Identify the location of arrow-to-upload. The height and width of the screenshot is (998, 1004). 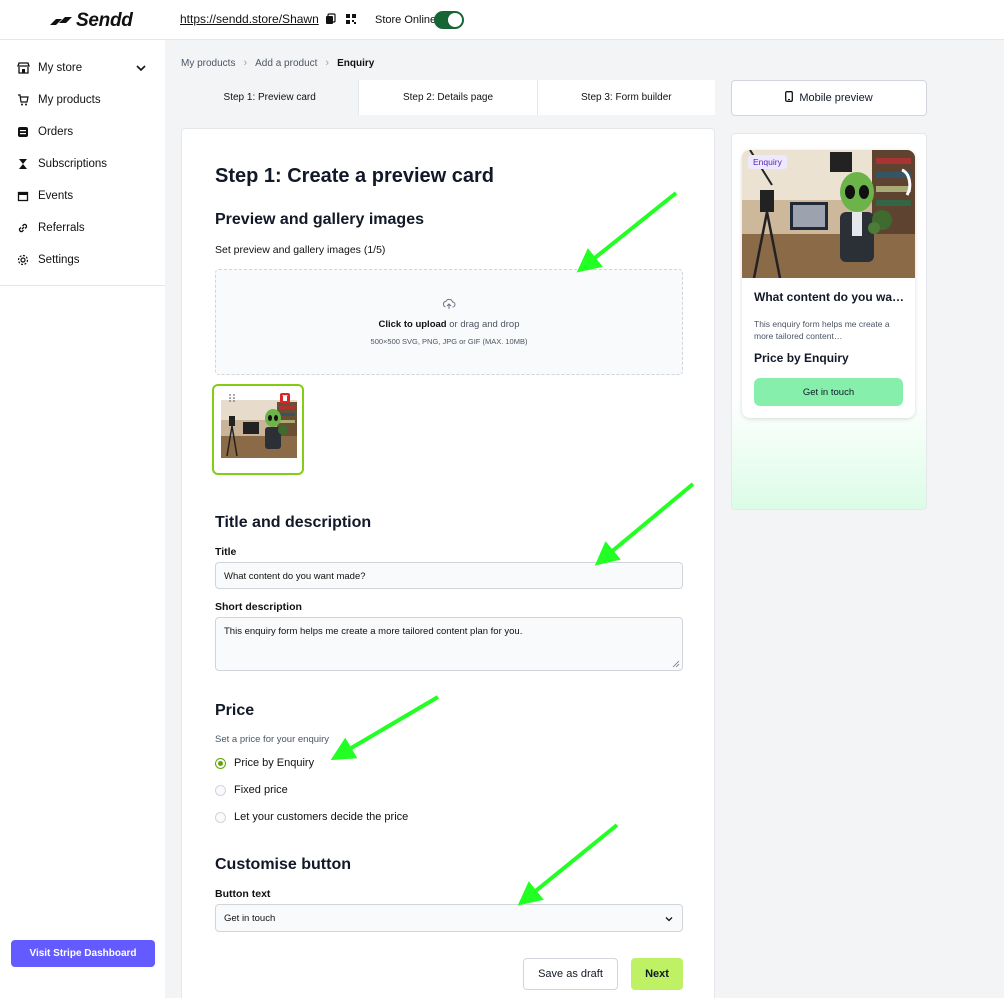
(627, 232).